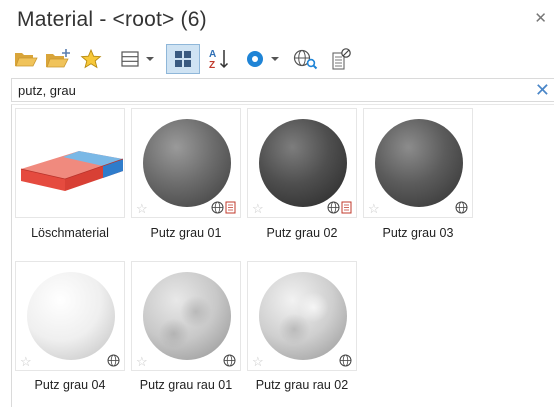  Describe the element at coordinates (341, 59) in the screenshot. I see `library-settings-icon` at that location.